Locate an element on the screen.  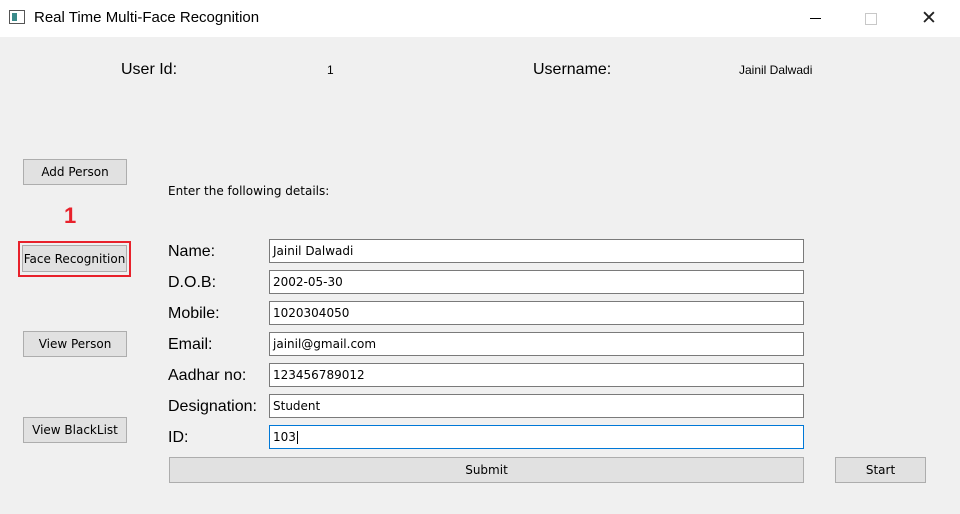
annotation-marker: 1 is located at coordinates (70, 215).